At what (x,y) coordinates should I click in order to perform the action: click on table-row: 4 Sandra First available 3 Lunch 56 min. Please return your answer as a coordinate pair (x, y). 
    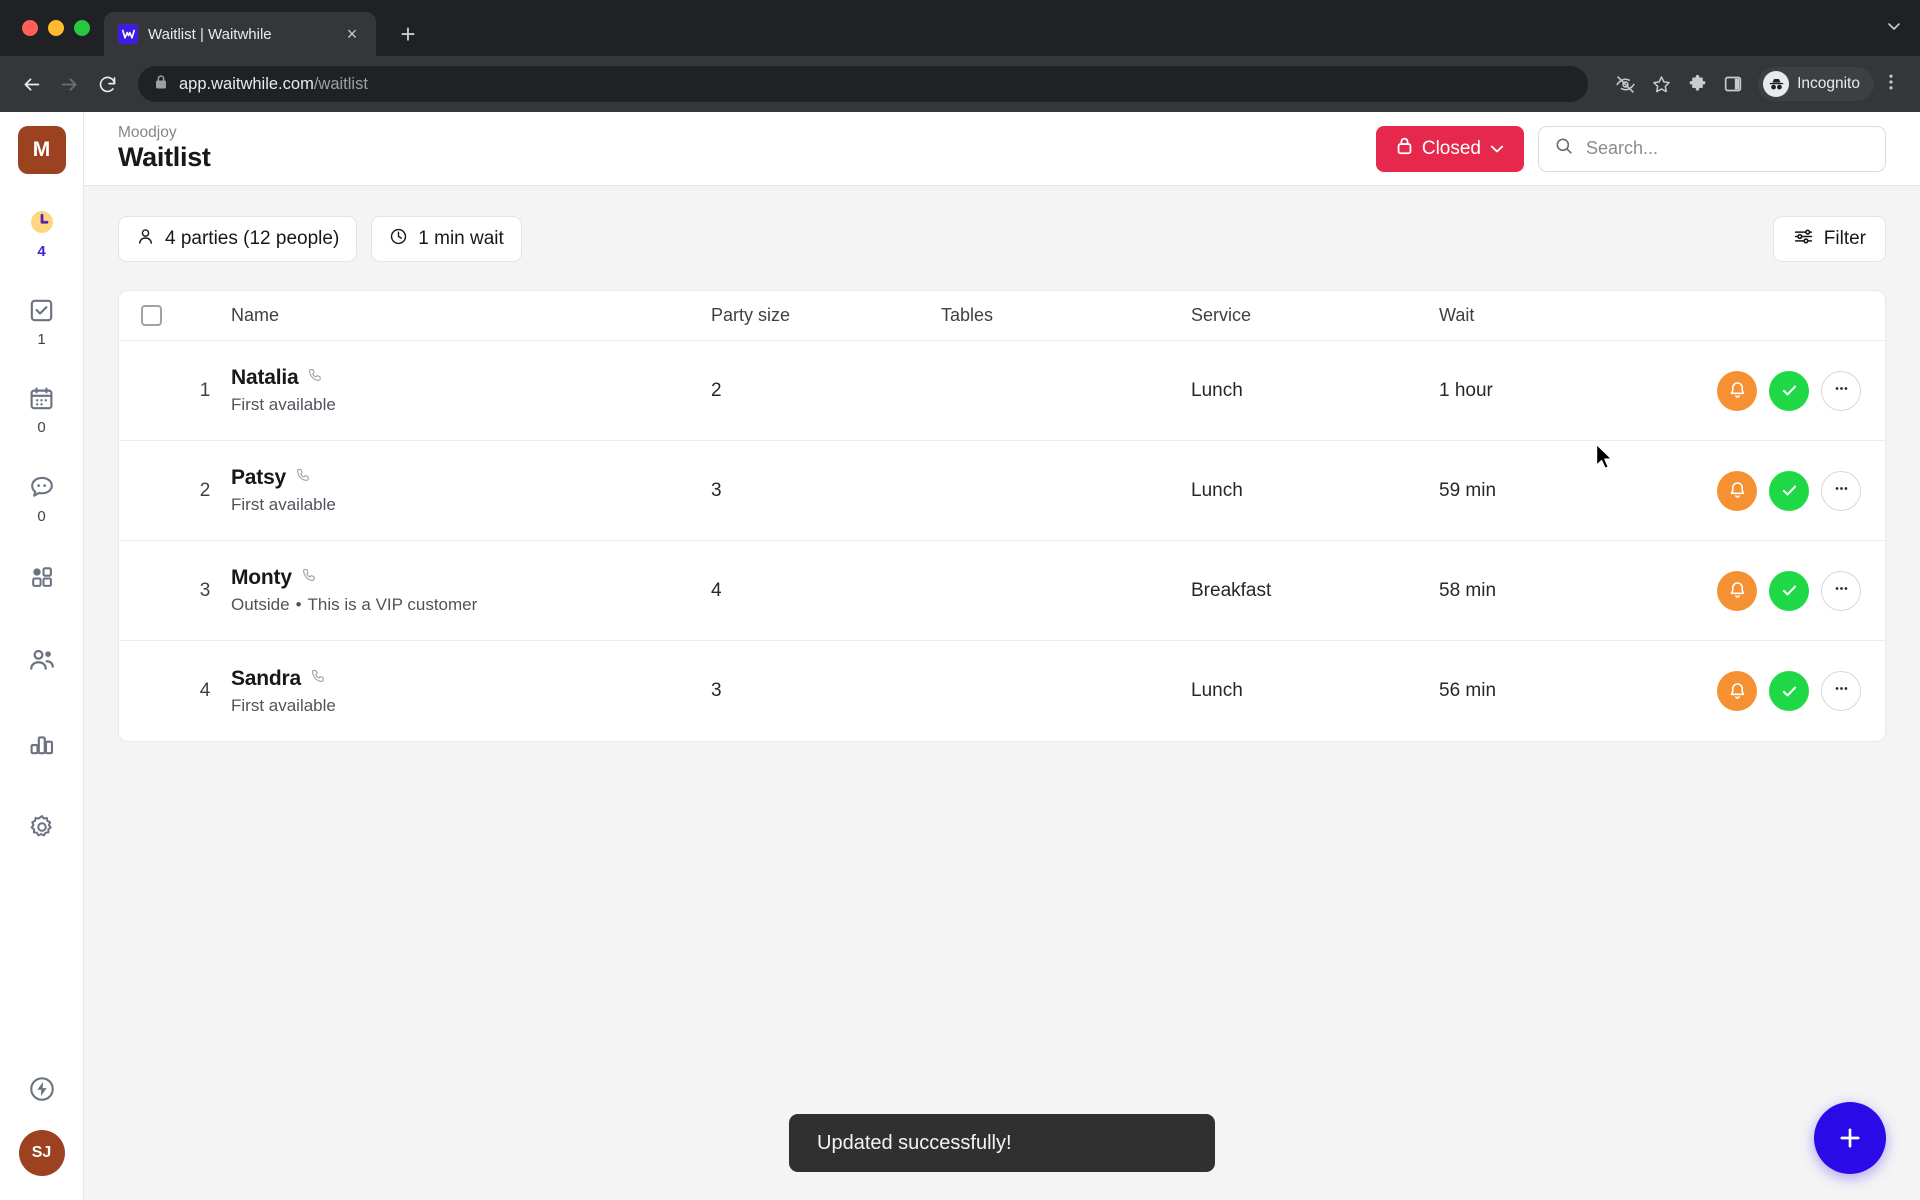
    Looking at the image, I should click on (1002, 691).